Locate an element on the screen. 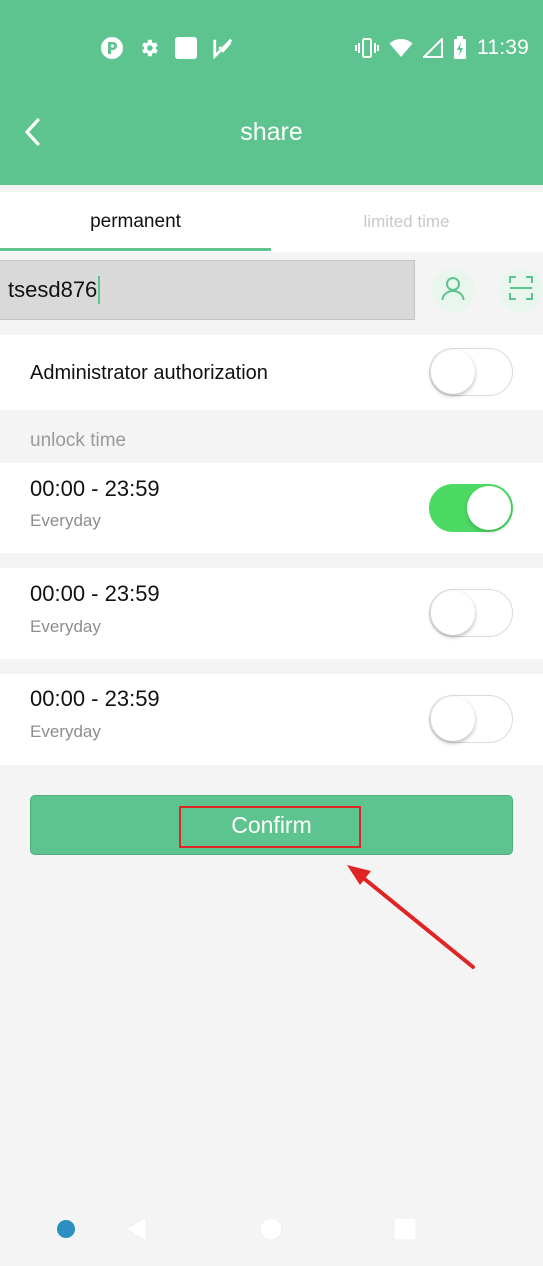  scan-button is located at coordinates (521, 290).